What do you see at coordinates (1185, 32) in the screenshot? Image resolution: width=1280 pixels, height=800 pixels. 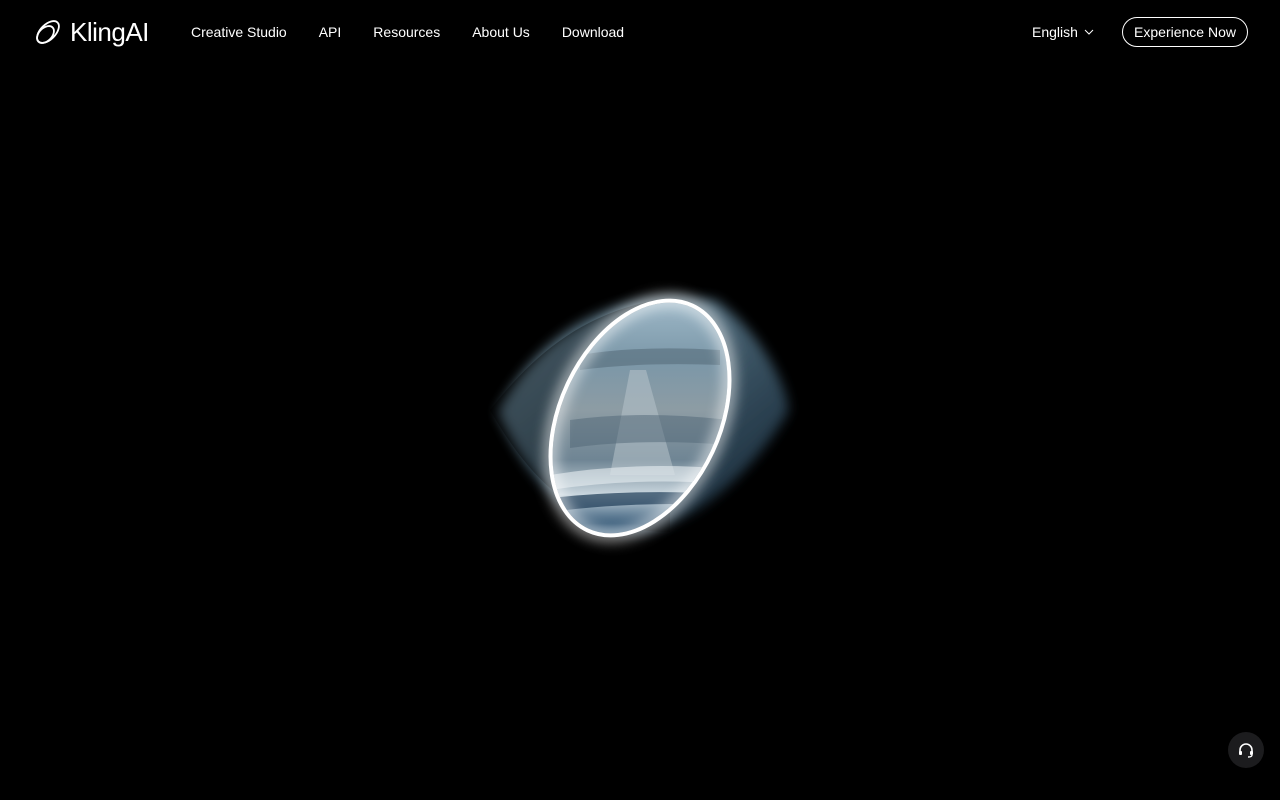 I see `experience-now-button: Experience Now` at bounding box center [1185, 32].